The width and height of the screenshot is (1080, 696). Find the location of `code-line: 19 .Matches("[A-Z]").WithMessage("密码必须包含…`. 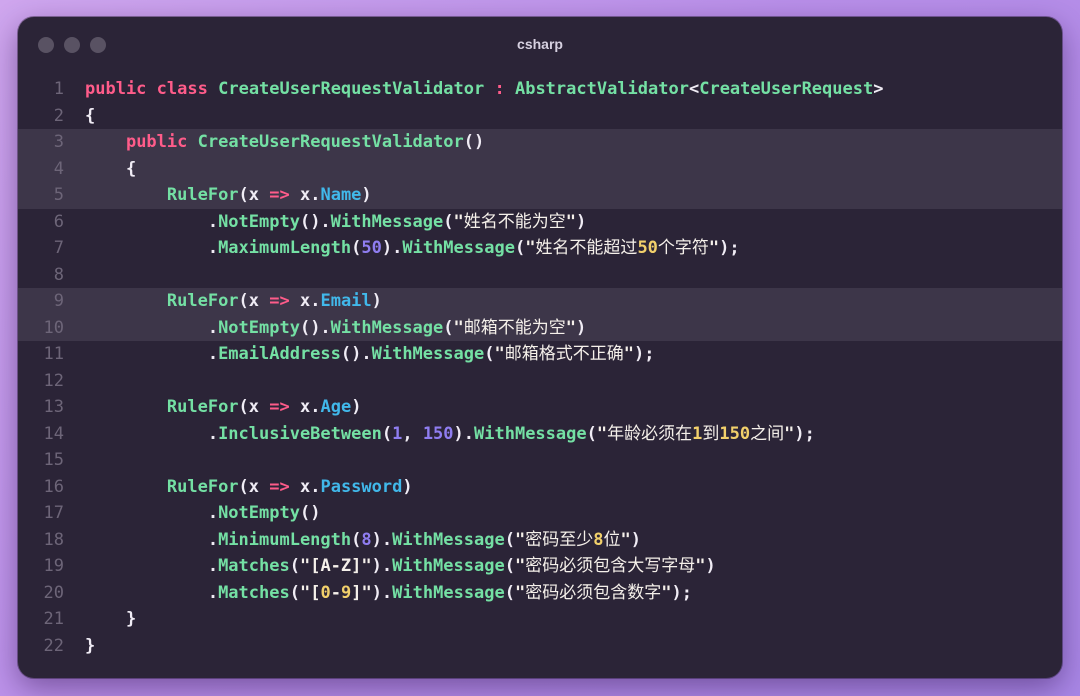

code-line: 19 .Matches("[A-Z]").WithMessage("密码必须包含… is located at coordinates (540, 566).